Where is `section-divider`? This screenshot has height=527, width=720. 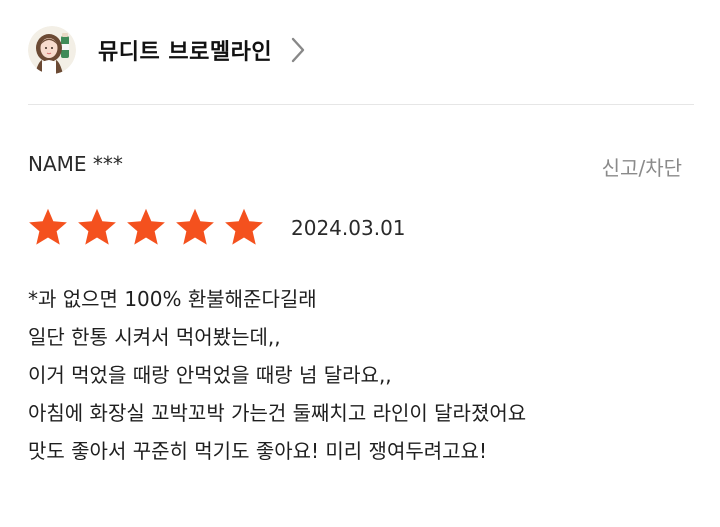 section-divider is located at coordinates (361, 104).